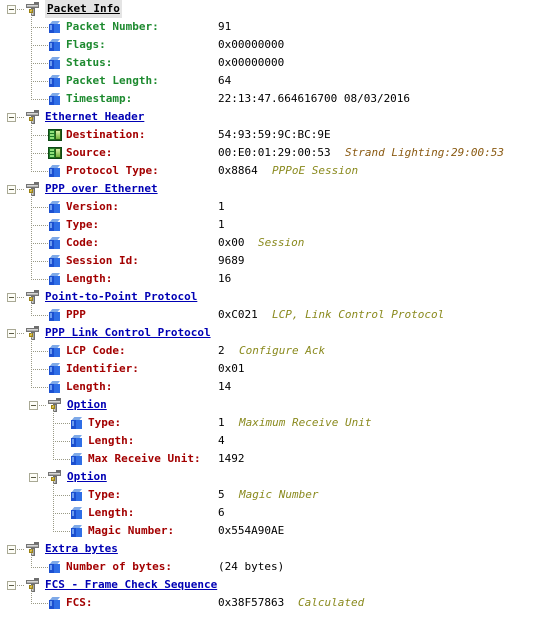 This screenshot has width=536, height=636. What do you see at coordinates (101, 189) in the screenshot?
I see `group-label-ppp-over-ethernet: PPP over Ethernet` at bounding box center [101, 189].